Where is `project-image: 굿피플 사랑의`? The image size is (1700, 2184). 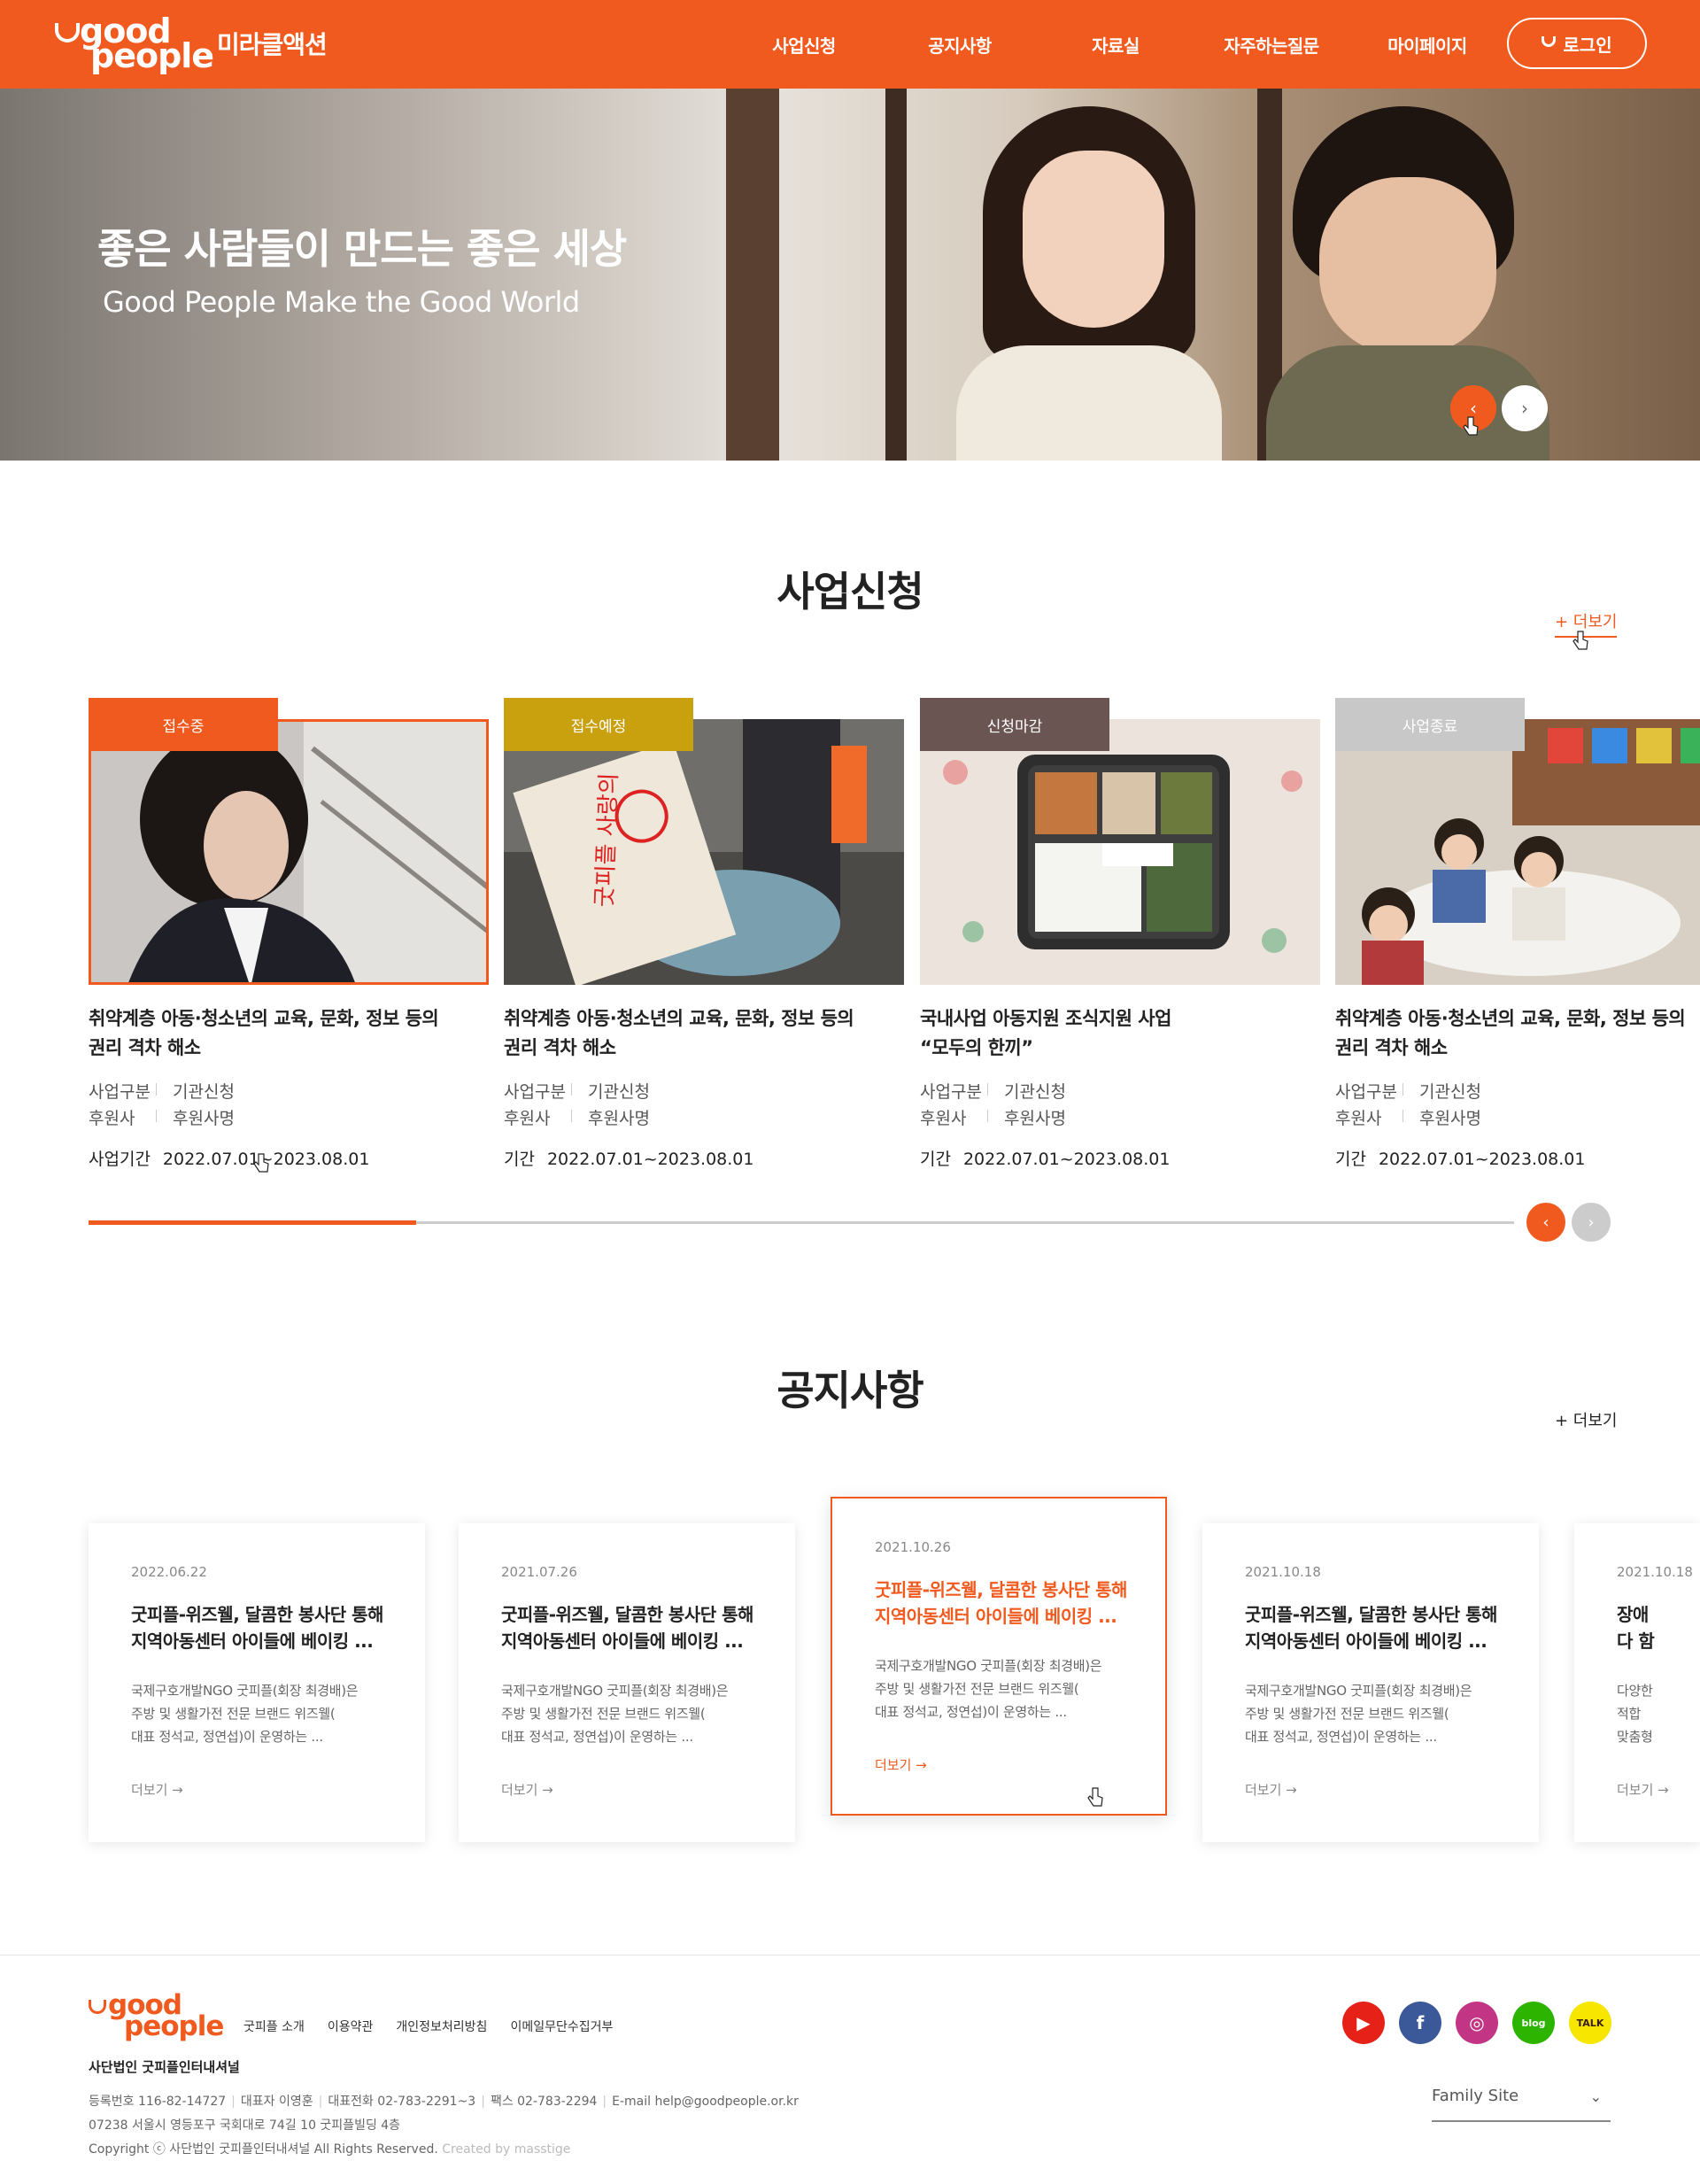 project-image: 굿피플 사랑의 is located at coordinates (704, 852).